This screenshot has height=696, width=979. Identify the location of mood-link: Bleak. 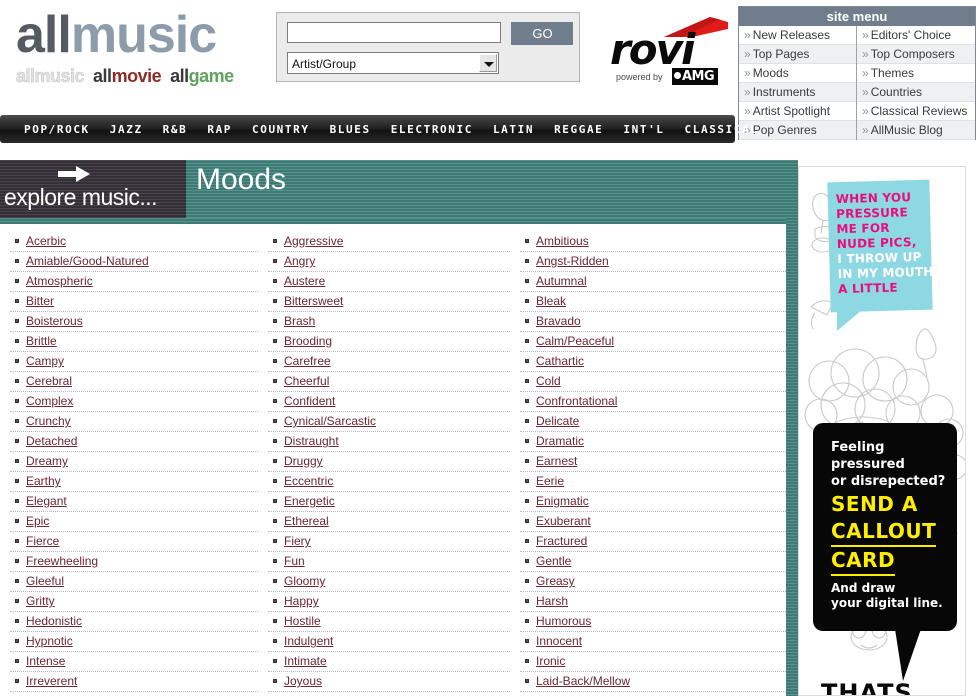
(551, 301).